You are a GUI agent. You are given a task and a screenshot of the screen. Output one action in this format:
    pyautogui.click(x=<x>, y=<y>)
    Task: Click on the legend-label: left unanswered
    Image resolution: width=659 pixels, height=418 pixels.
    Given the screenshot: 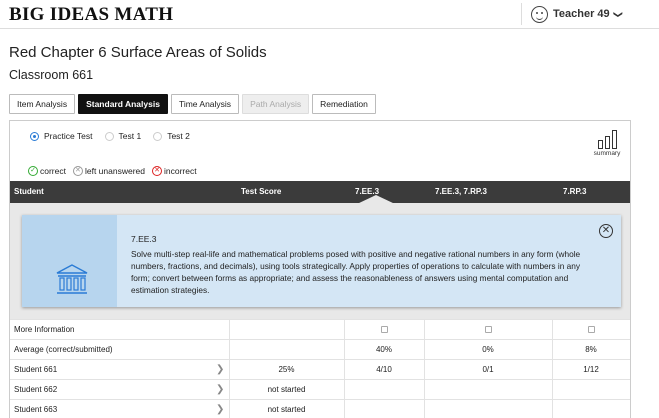 What is the action you would take?
    pyautogui.click(x=114, y=171)
    